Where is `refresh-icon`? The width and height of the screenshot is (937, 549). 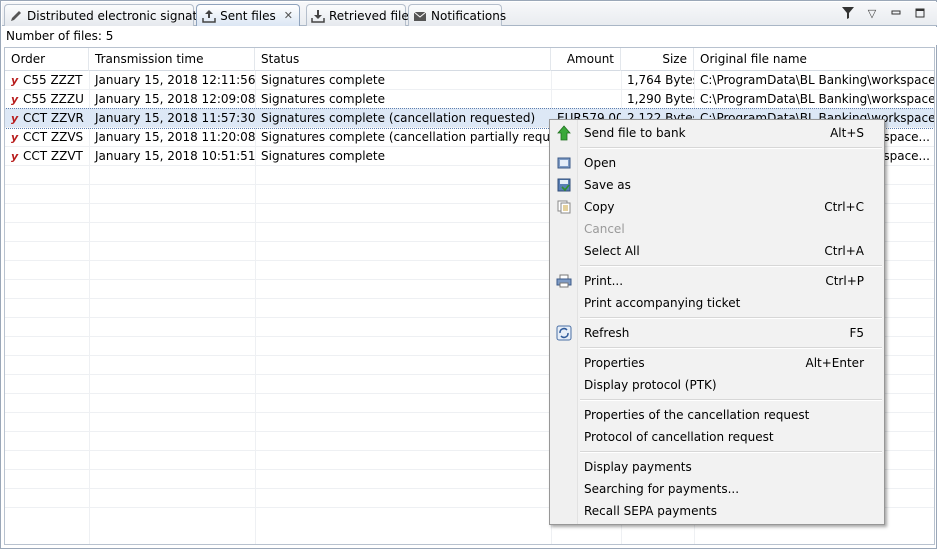
refresh-icon is located at coordinates (564, 333).